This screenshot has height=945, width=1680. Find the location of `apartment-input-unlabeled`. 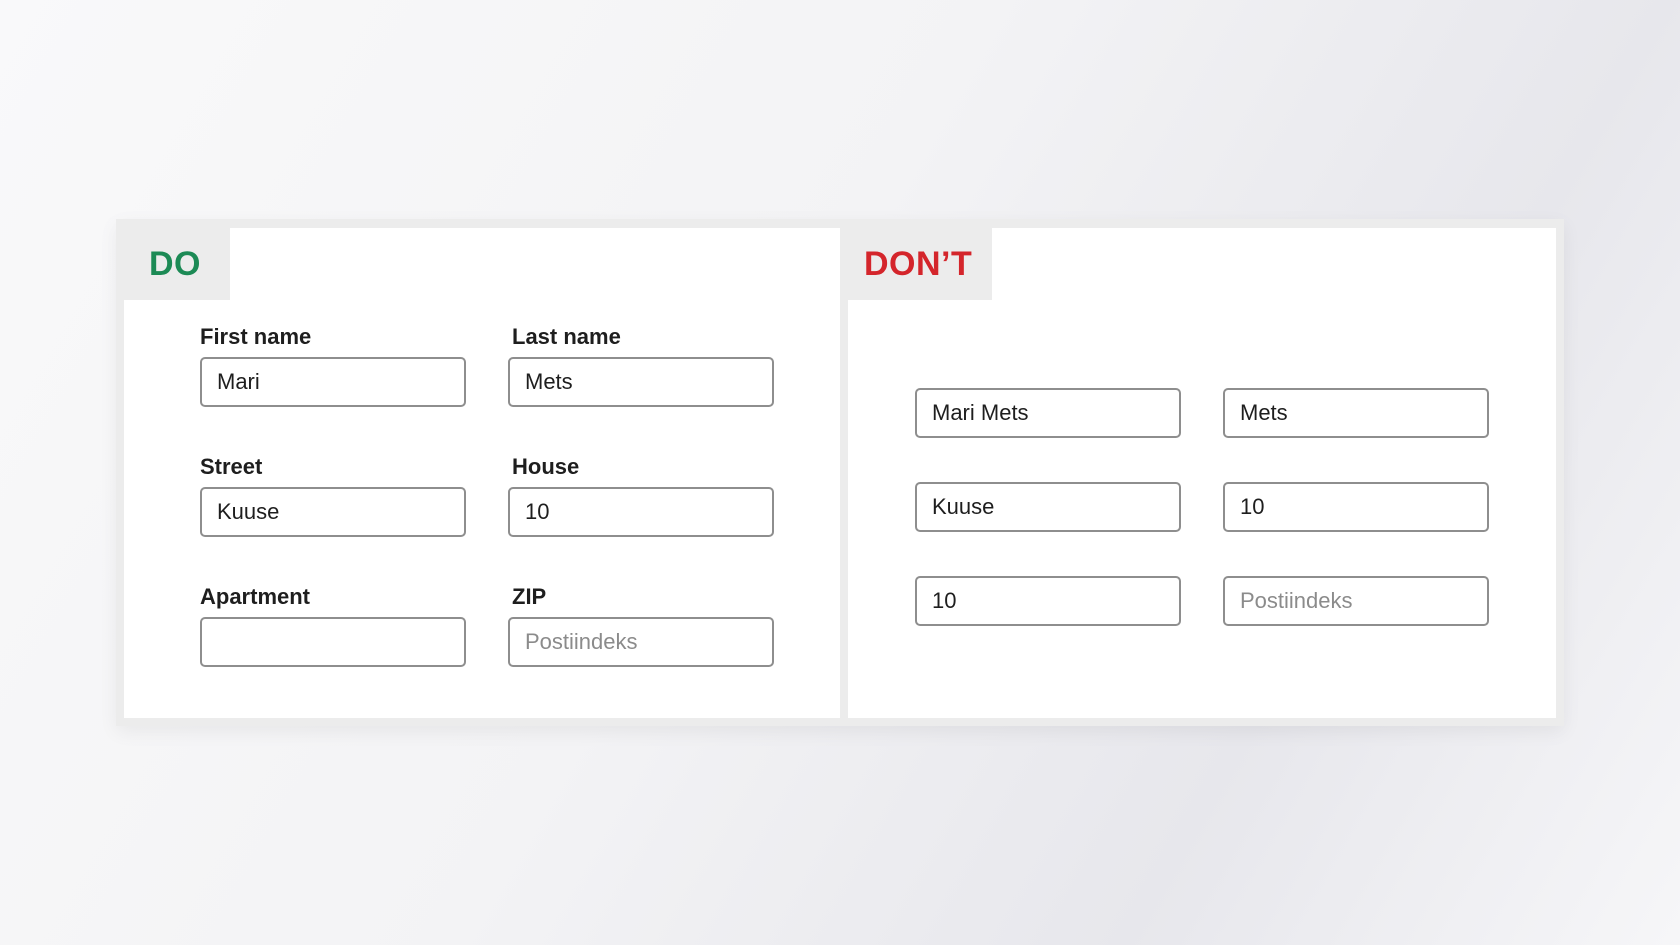

apartment-input-unlabeled is located at coordinates (1048, 601).